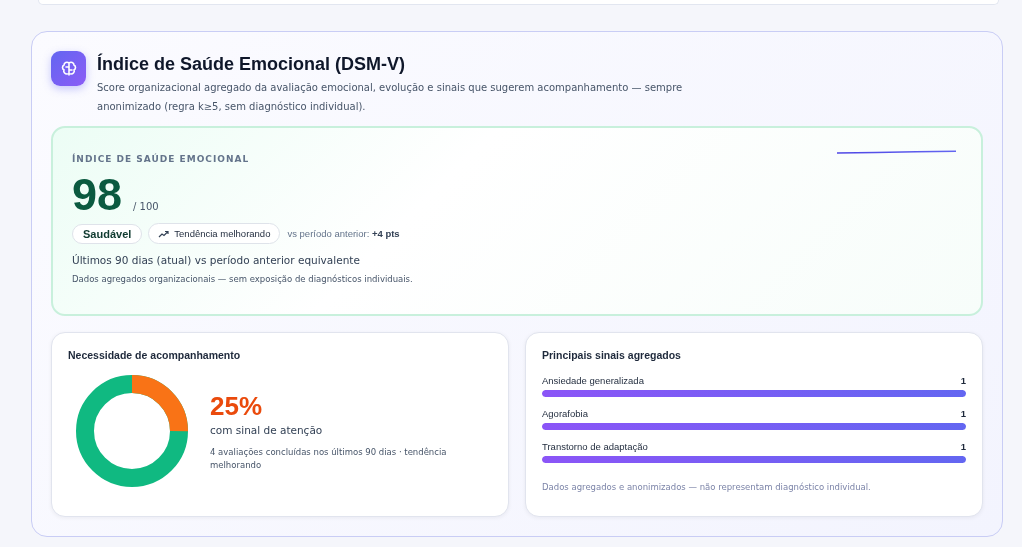 The width and height of the screenshot is (1022, 547). Describe the element at coordinates (595, 446) in the screenshot. I see `signal-label: Transtorno de adaptação` at that location.